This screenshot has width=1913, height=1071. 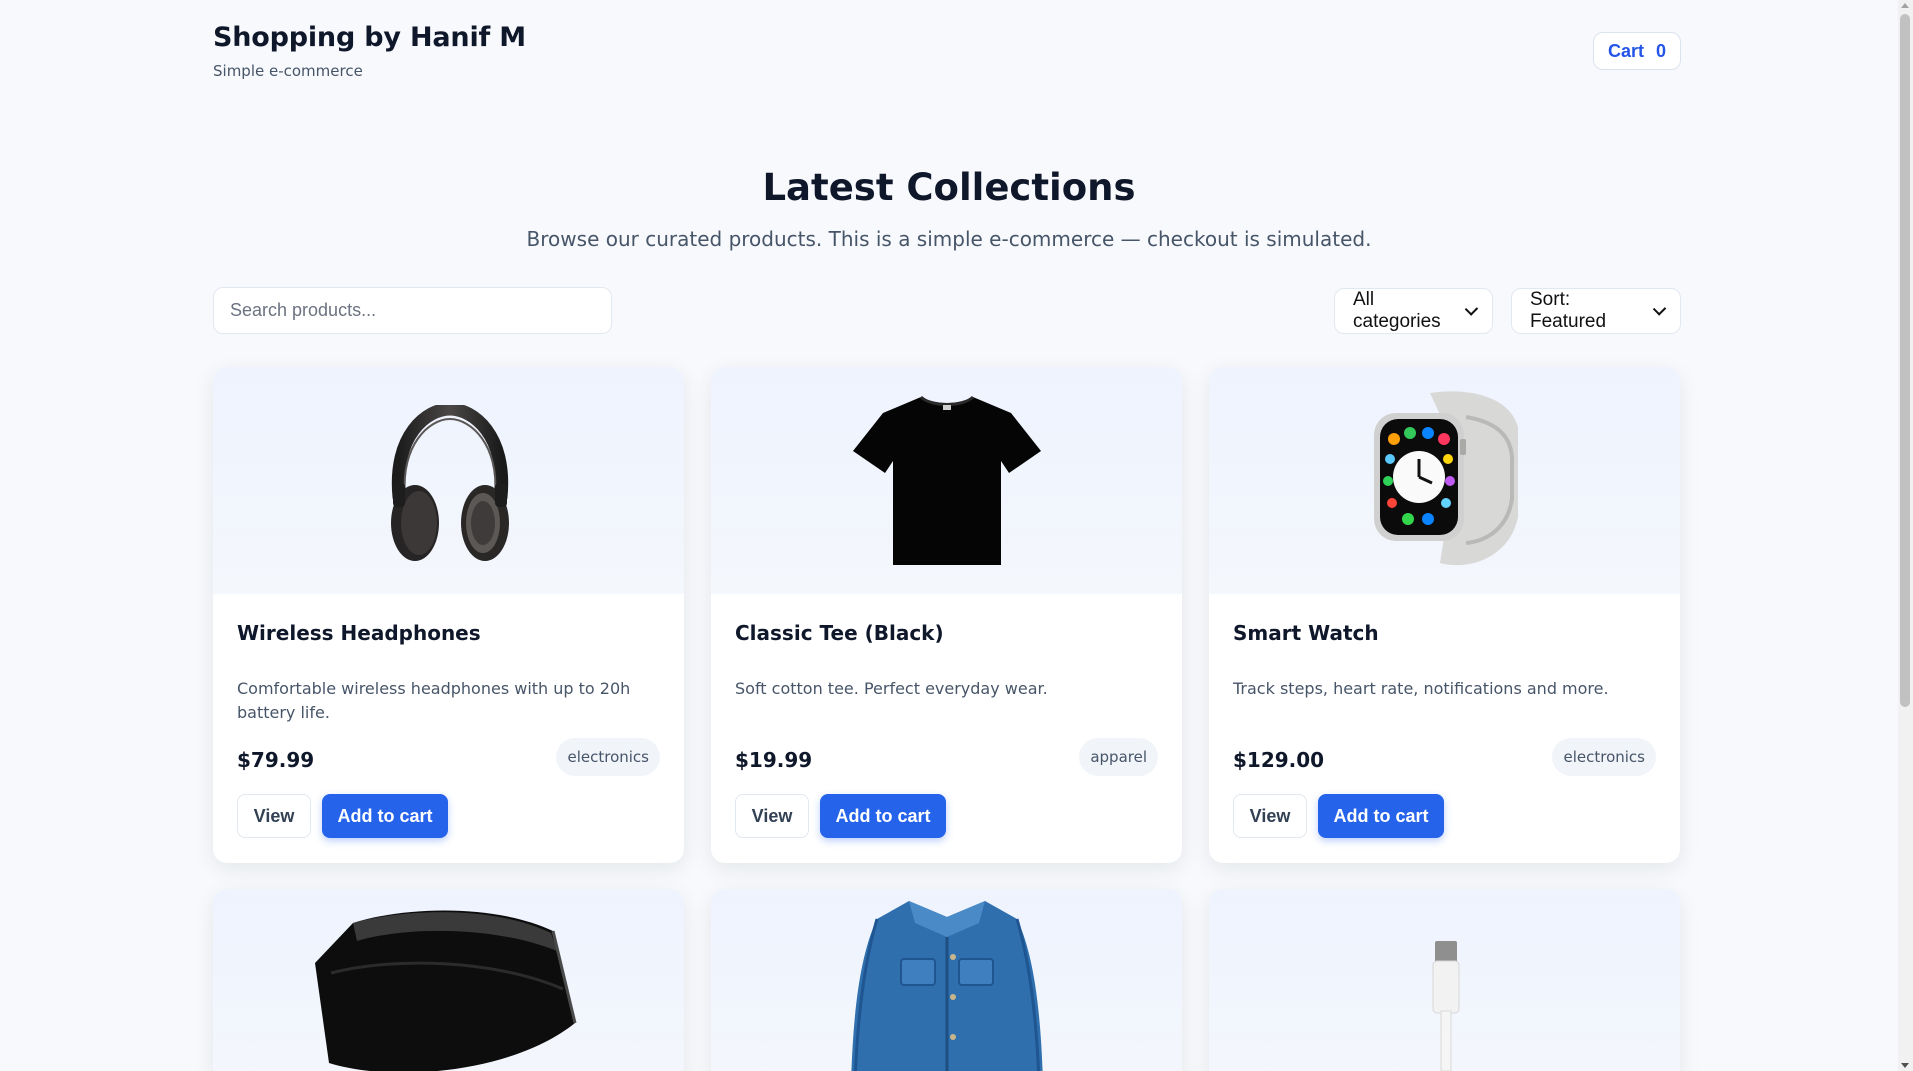 I want to click on site-title: Shopping by Hanif M, so click(x=369, y=37).